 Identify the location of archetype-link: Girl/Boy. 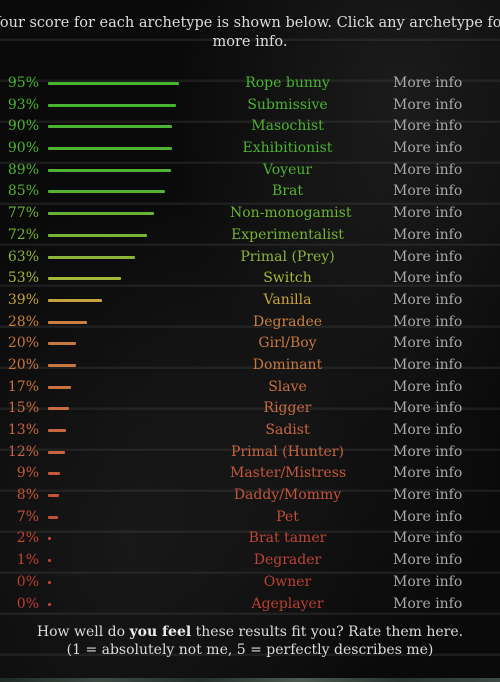
(287, 343).